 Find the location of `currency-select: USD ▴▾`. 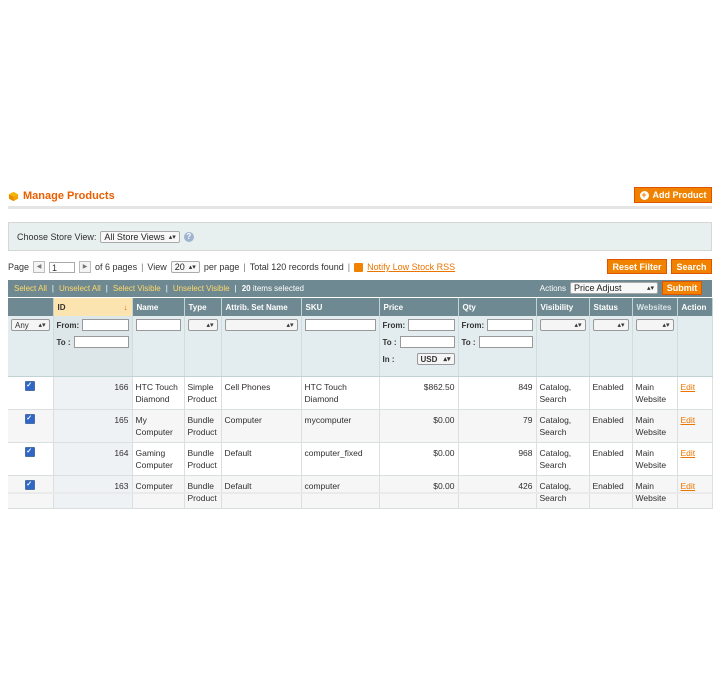

currency-select: USD ▴▾ is located at coordinates (435, 359).